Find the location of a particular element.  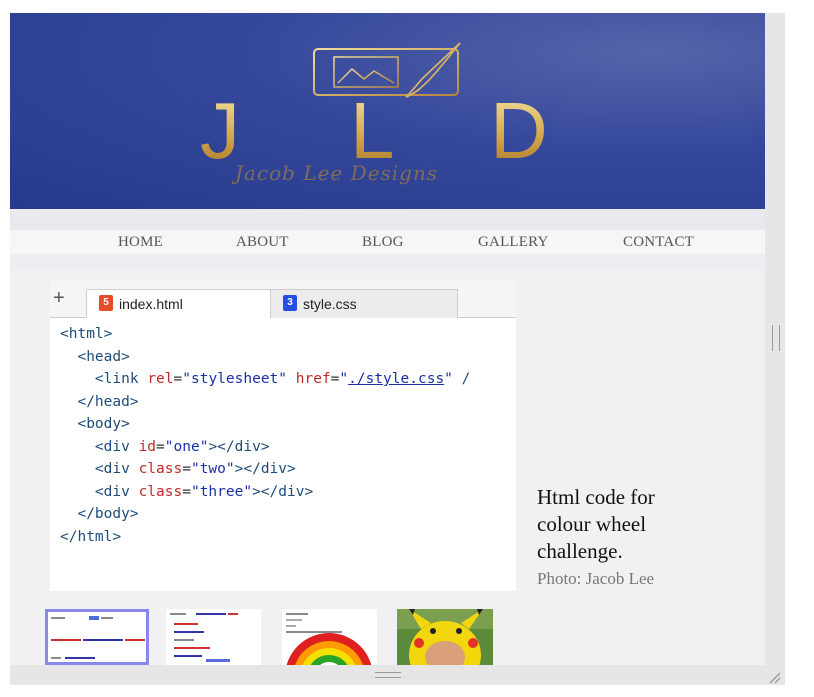

add-tab-button: + is located at coordinates (59, 298).